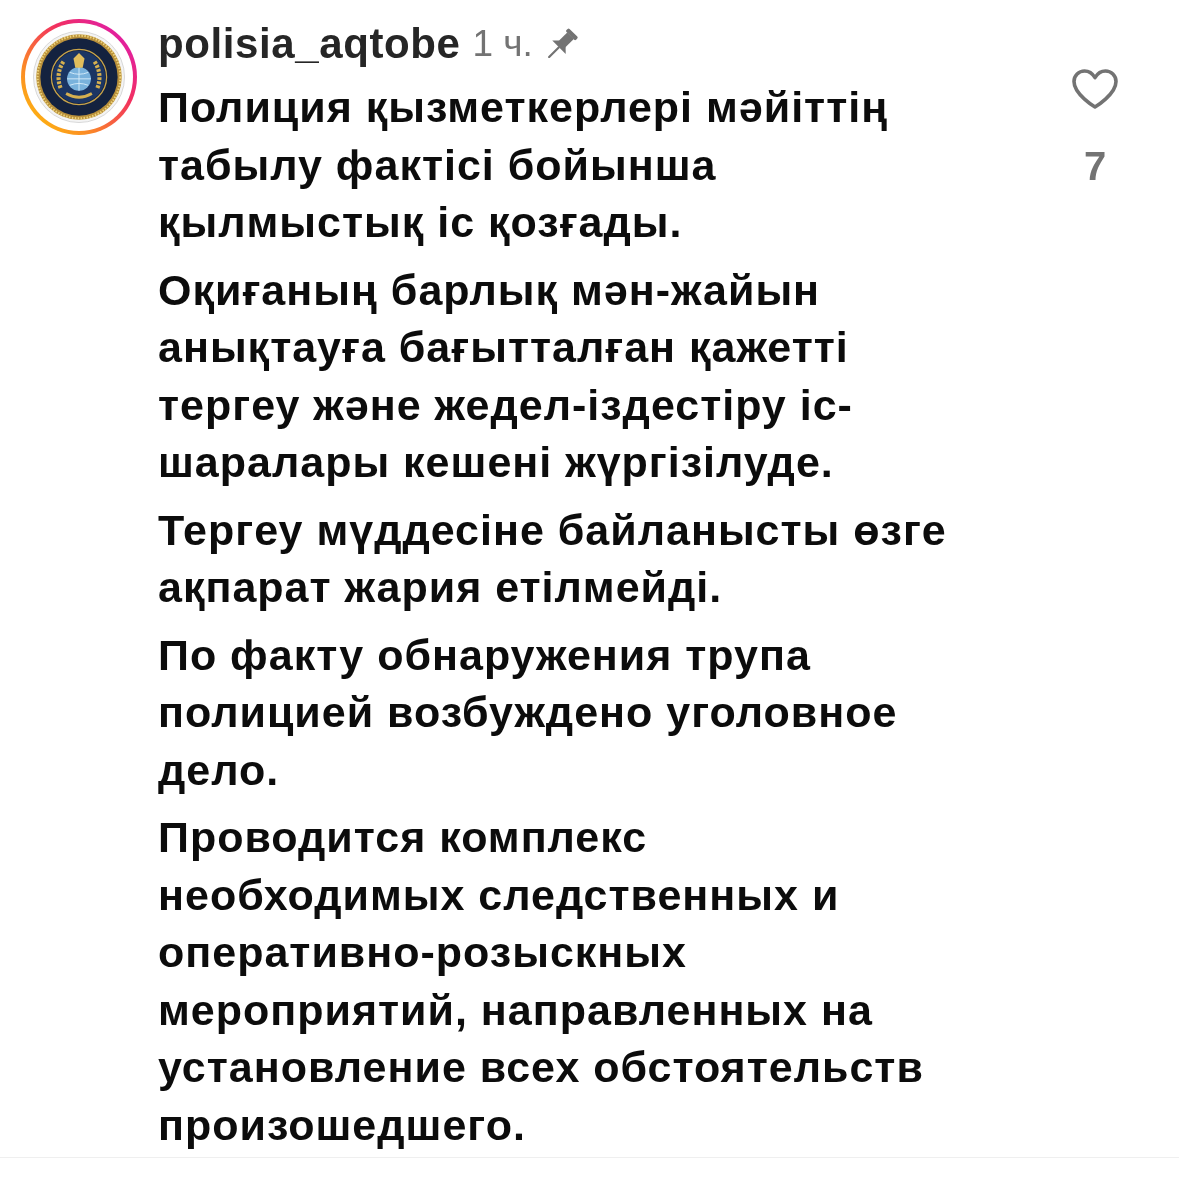  Describe the element at coordinates (502, 44) in the screenshot. I see `timestamp: 1 ч.` at that location.